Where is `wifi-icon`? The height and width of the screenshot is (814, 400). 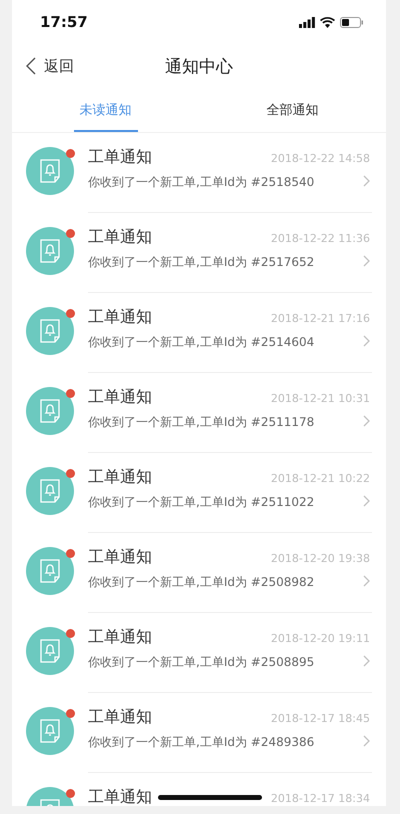 wifi-icon is located at coordinates (327, 22).